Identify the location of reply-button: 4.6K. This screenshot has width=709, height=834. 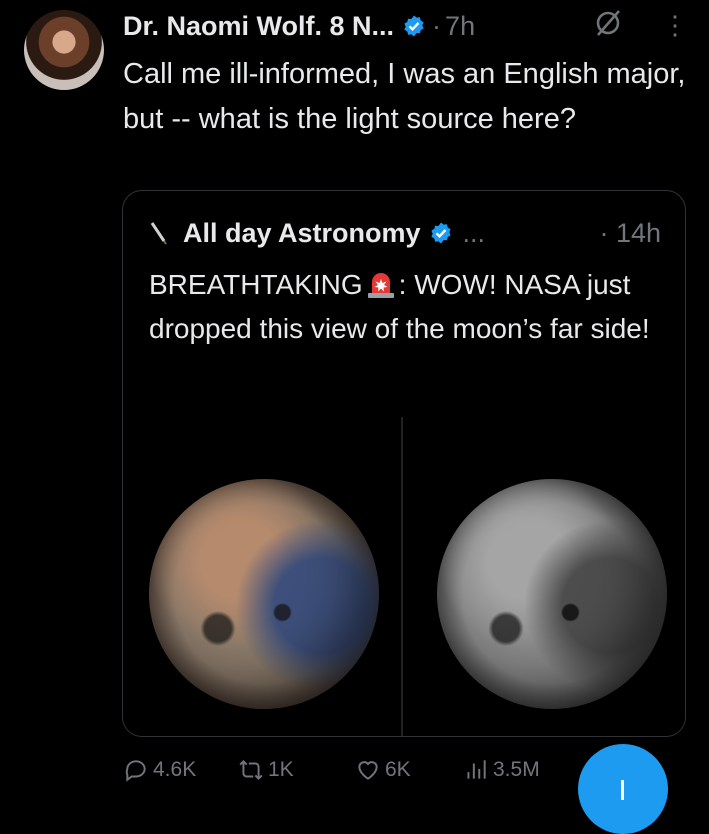
(159, 770).